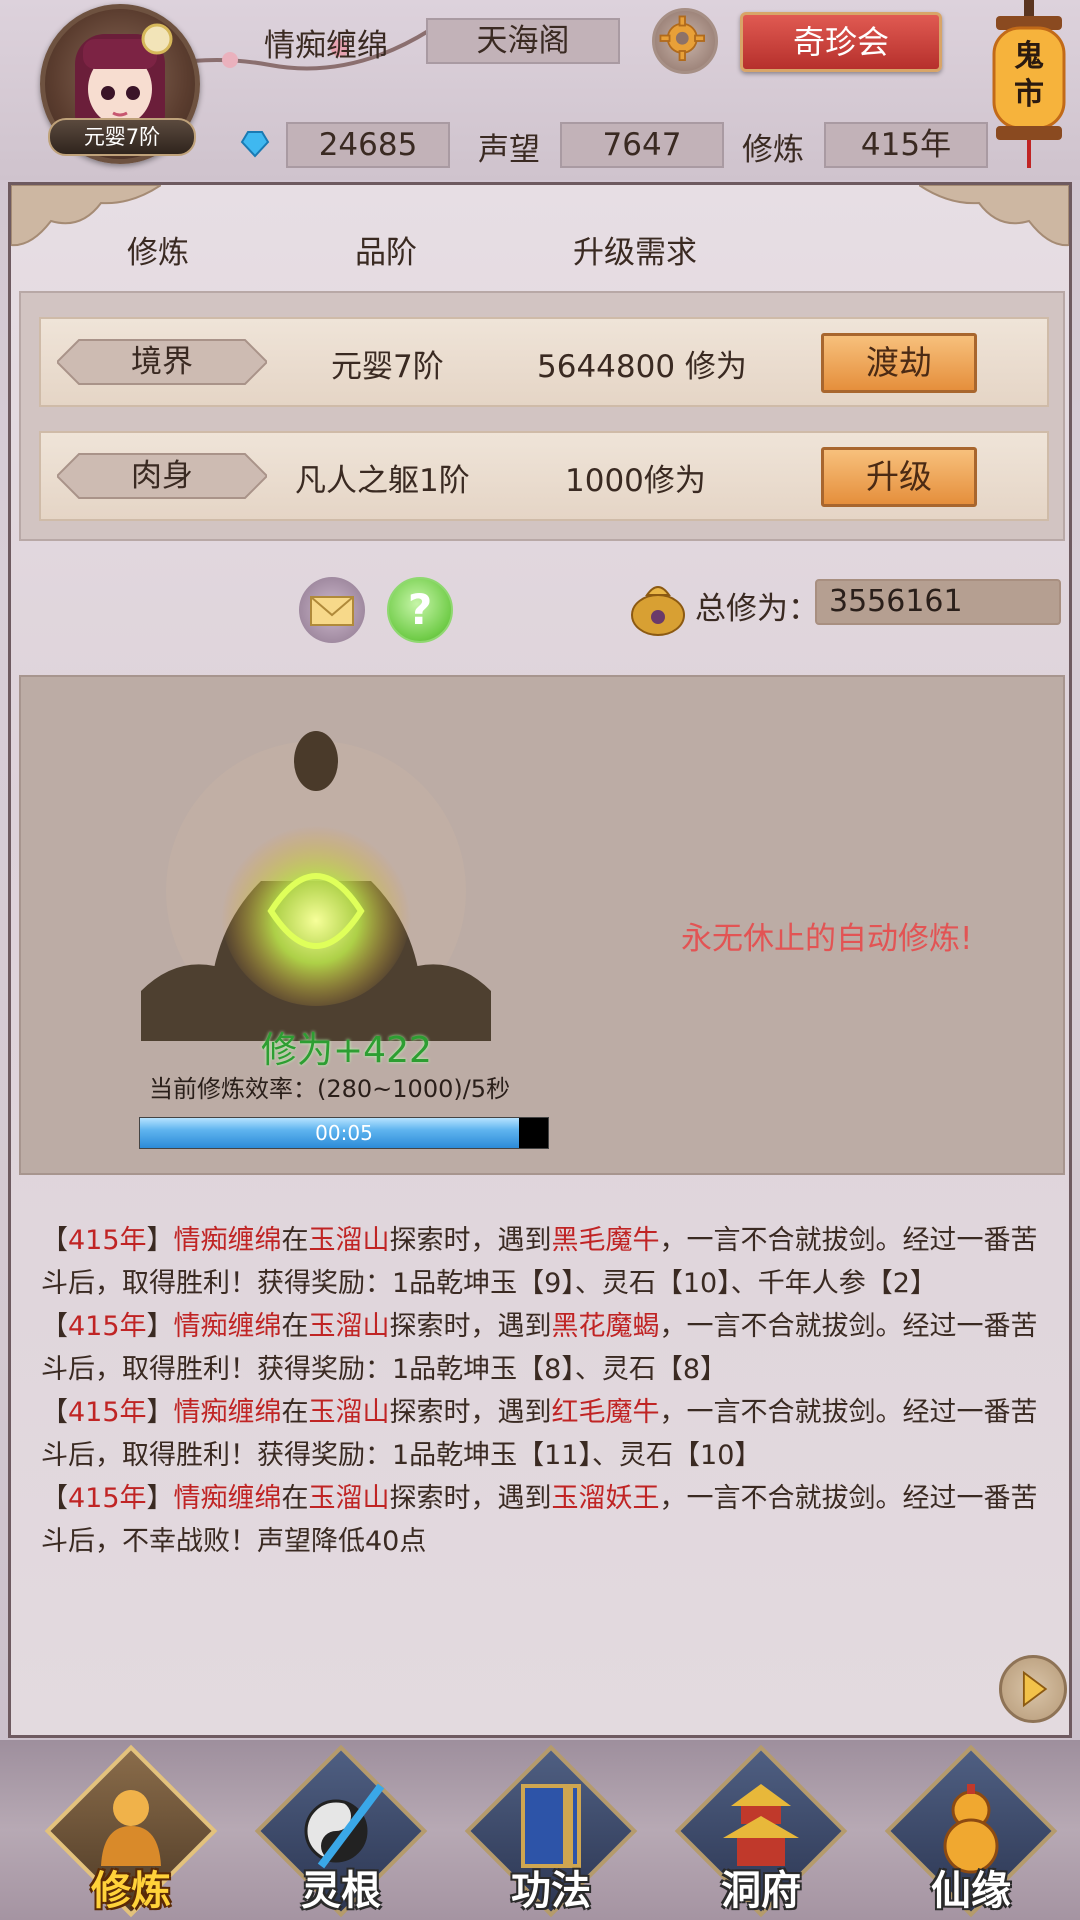 Image resolution: width=1080 pixels, height=1920 pixels. I want to click on help-button: ?, so click(420, 610).